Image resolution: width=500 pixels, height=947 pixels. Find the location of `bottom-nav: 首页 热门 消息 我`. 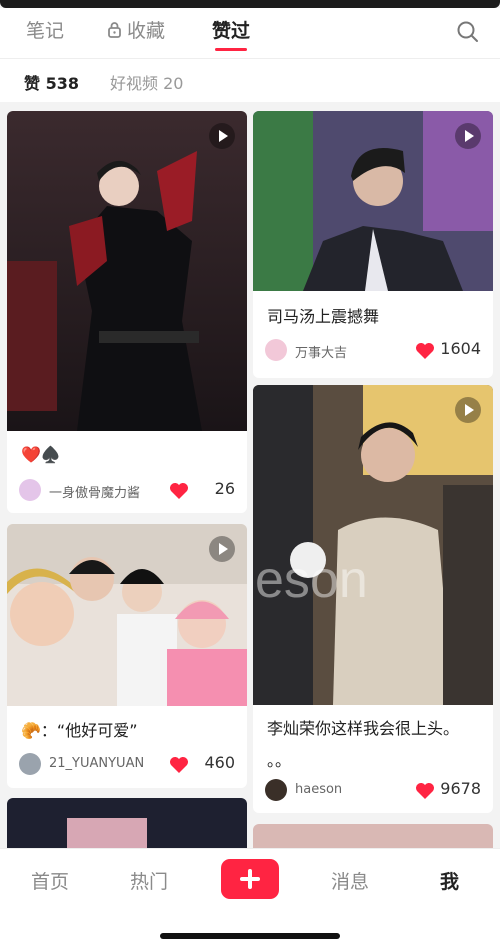

bottom-nav: 首页 热门 消息 我 is located at coordinates (250, 897).